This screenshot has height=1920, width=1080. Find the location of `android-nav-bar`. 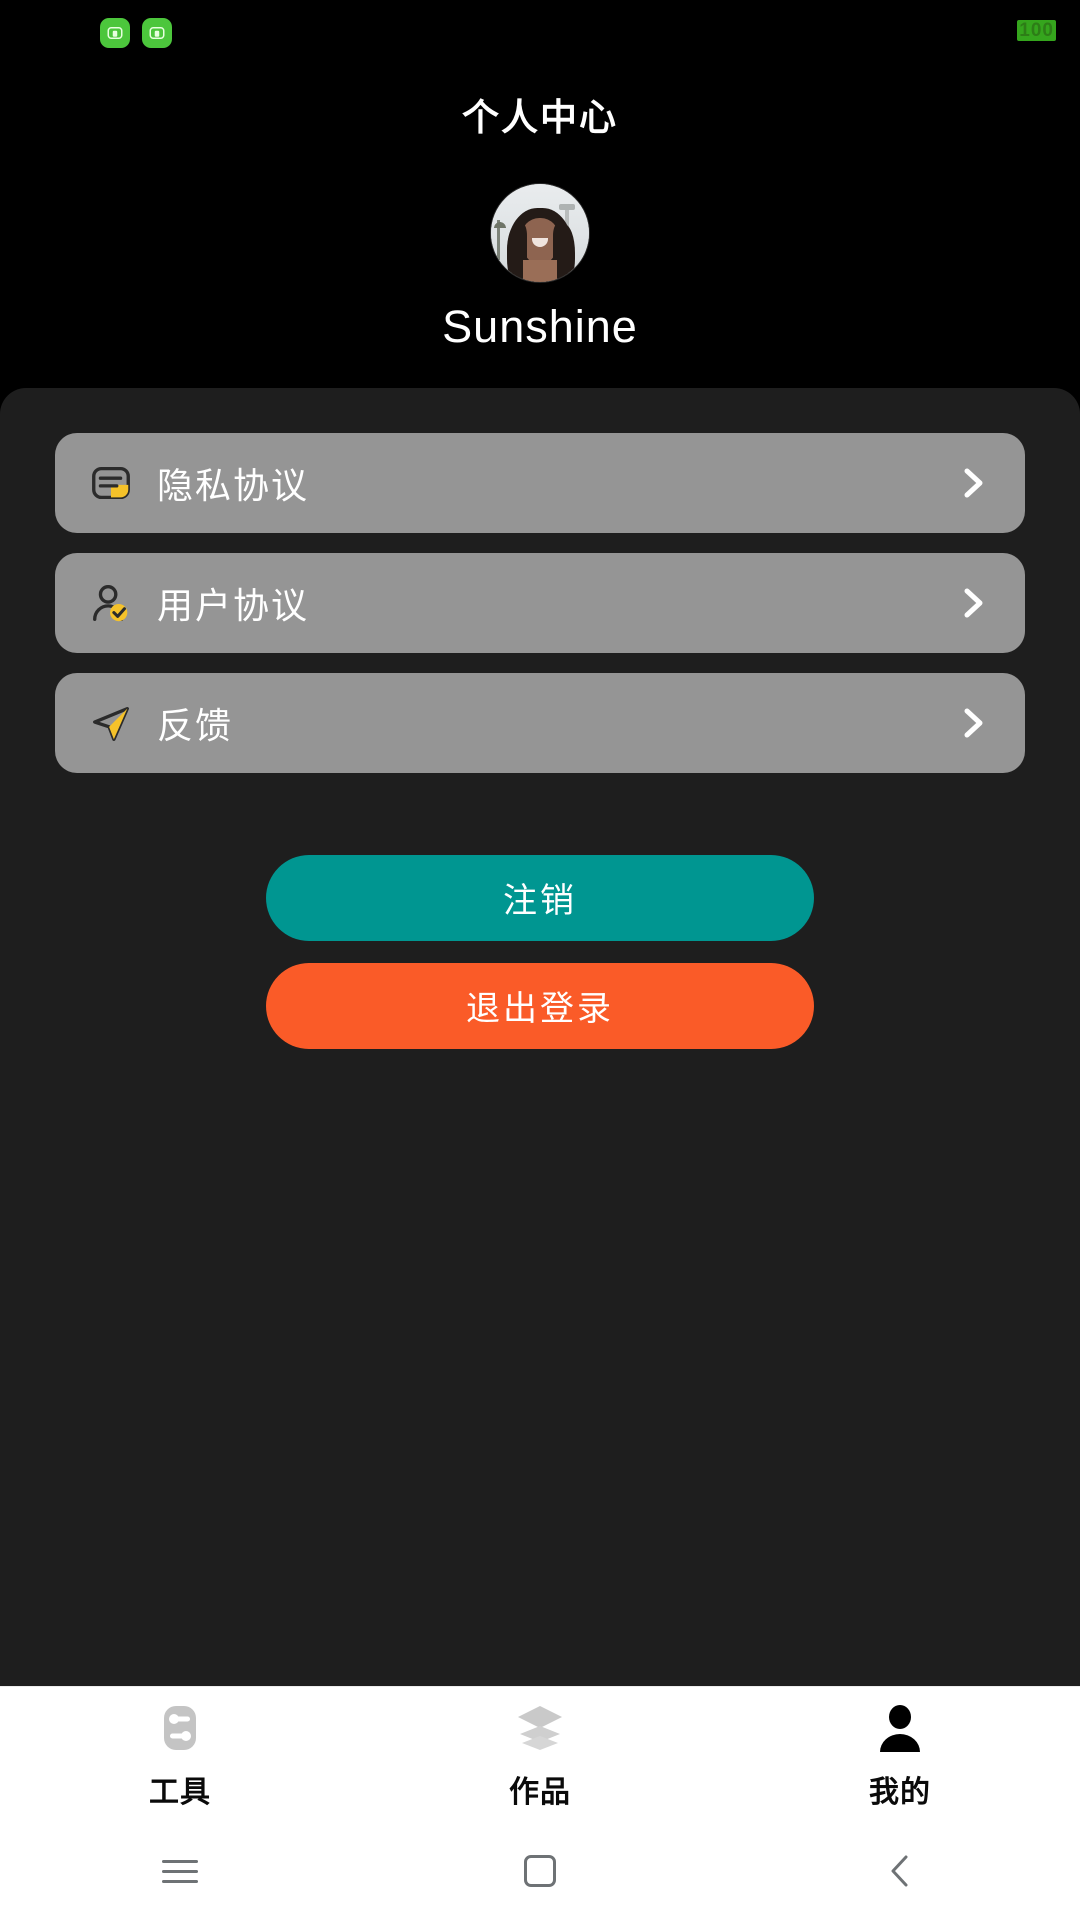

android-nav-bar is located at coordinates (540, 1871).